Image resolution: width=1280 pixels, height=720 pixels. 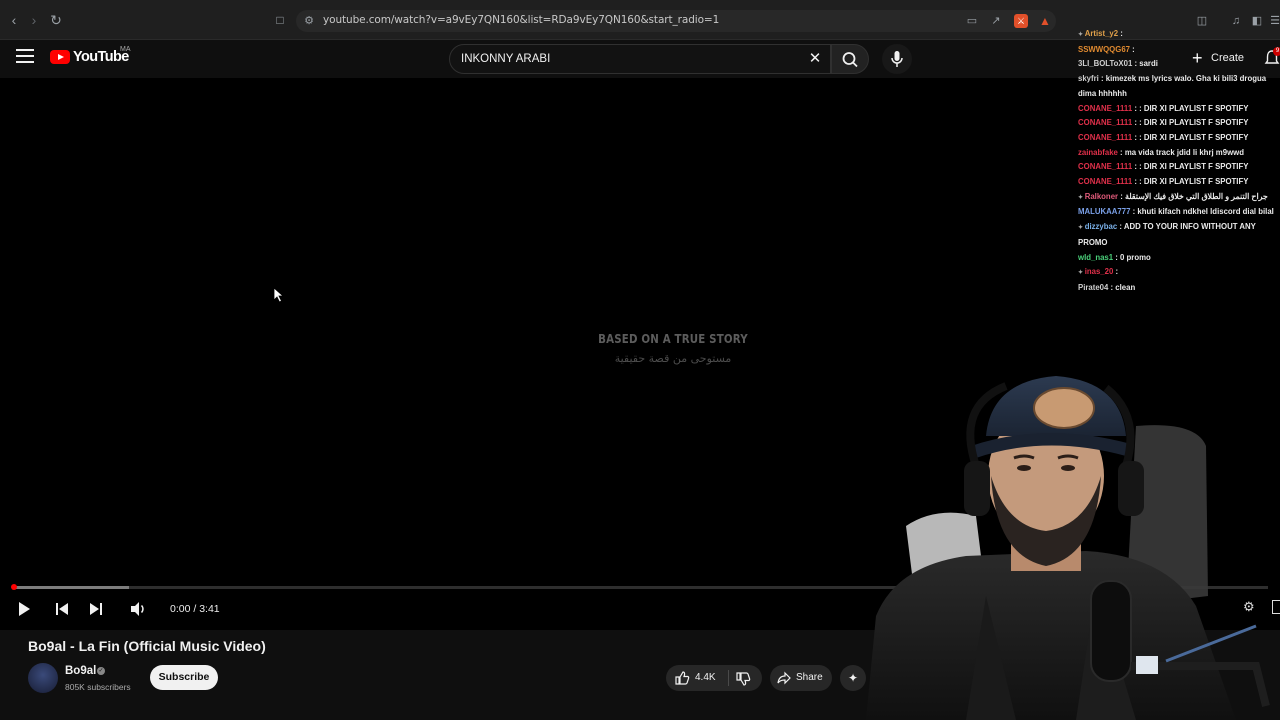 What do you see at coordinates (1021, 21) in the screenshot?
I see `brave-shield-icon: ⚔` at bounding box center [1021, 21].